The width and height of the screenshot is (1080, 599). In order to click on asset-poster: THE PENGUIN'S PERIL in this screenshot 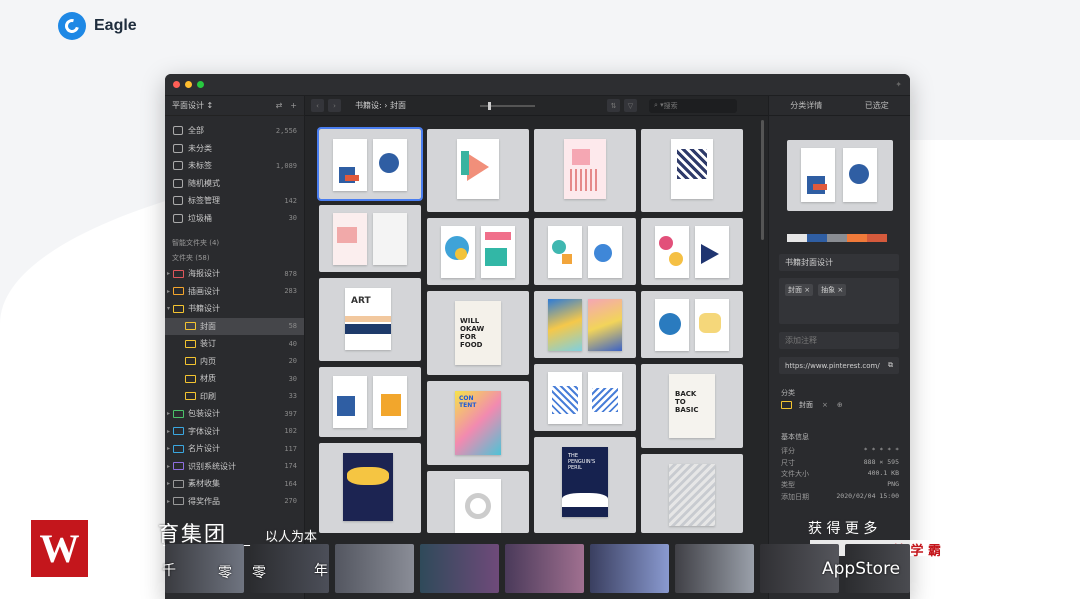, I will do `click(585, 482)`.